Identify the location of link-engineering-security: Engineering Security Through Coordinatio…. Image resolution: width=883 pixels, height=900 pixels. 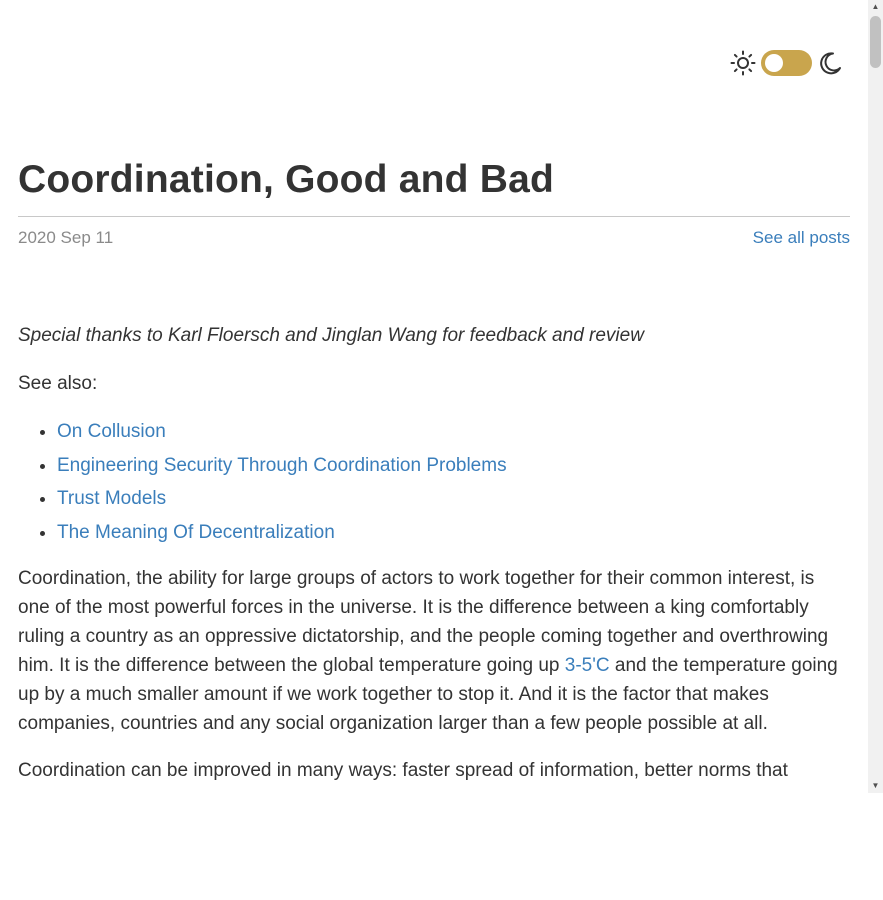
(282, 465).